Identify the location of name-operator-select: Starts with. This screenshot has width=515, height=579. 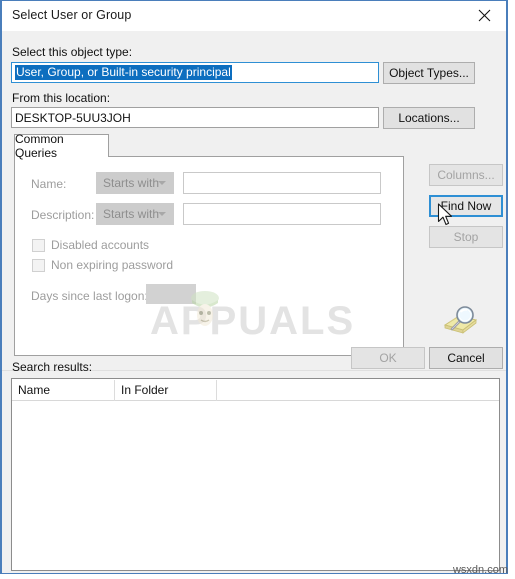
(135, 183).